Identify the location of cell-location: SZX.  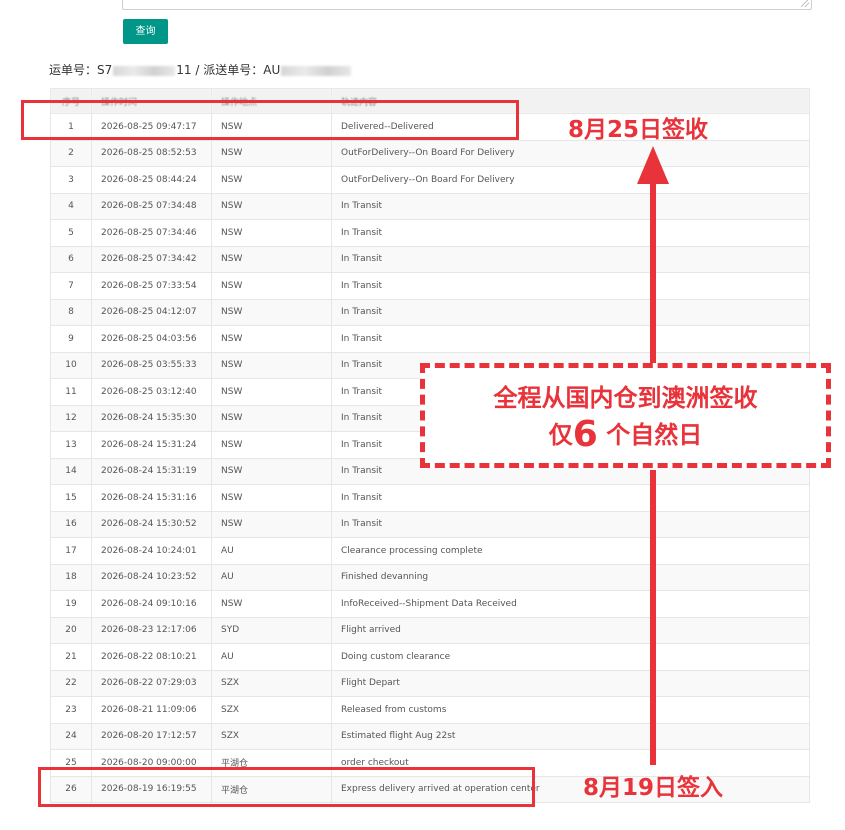
(271, 683).